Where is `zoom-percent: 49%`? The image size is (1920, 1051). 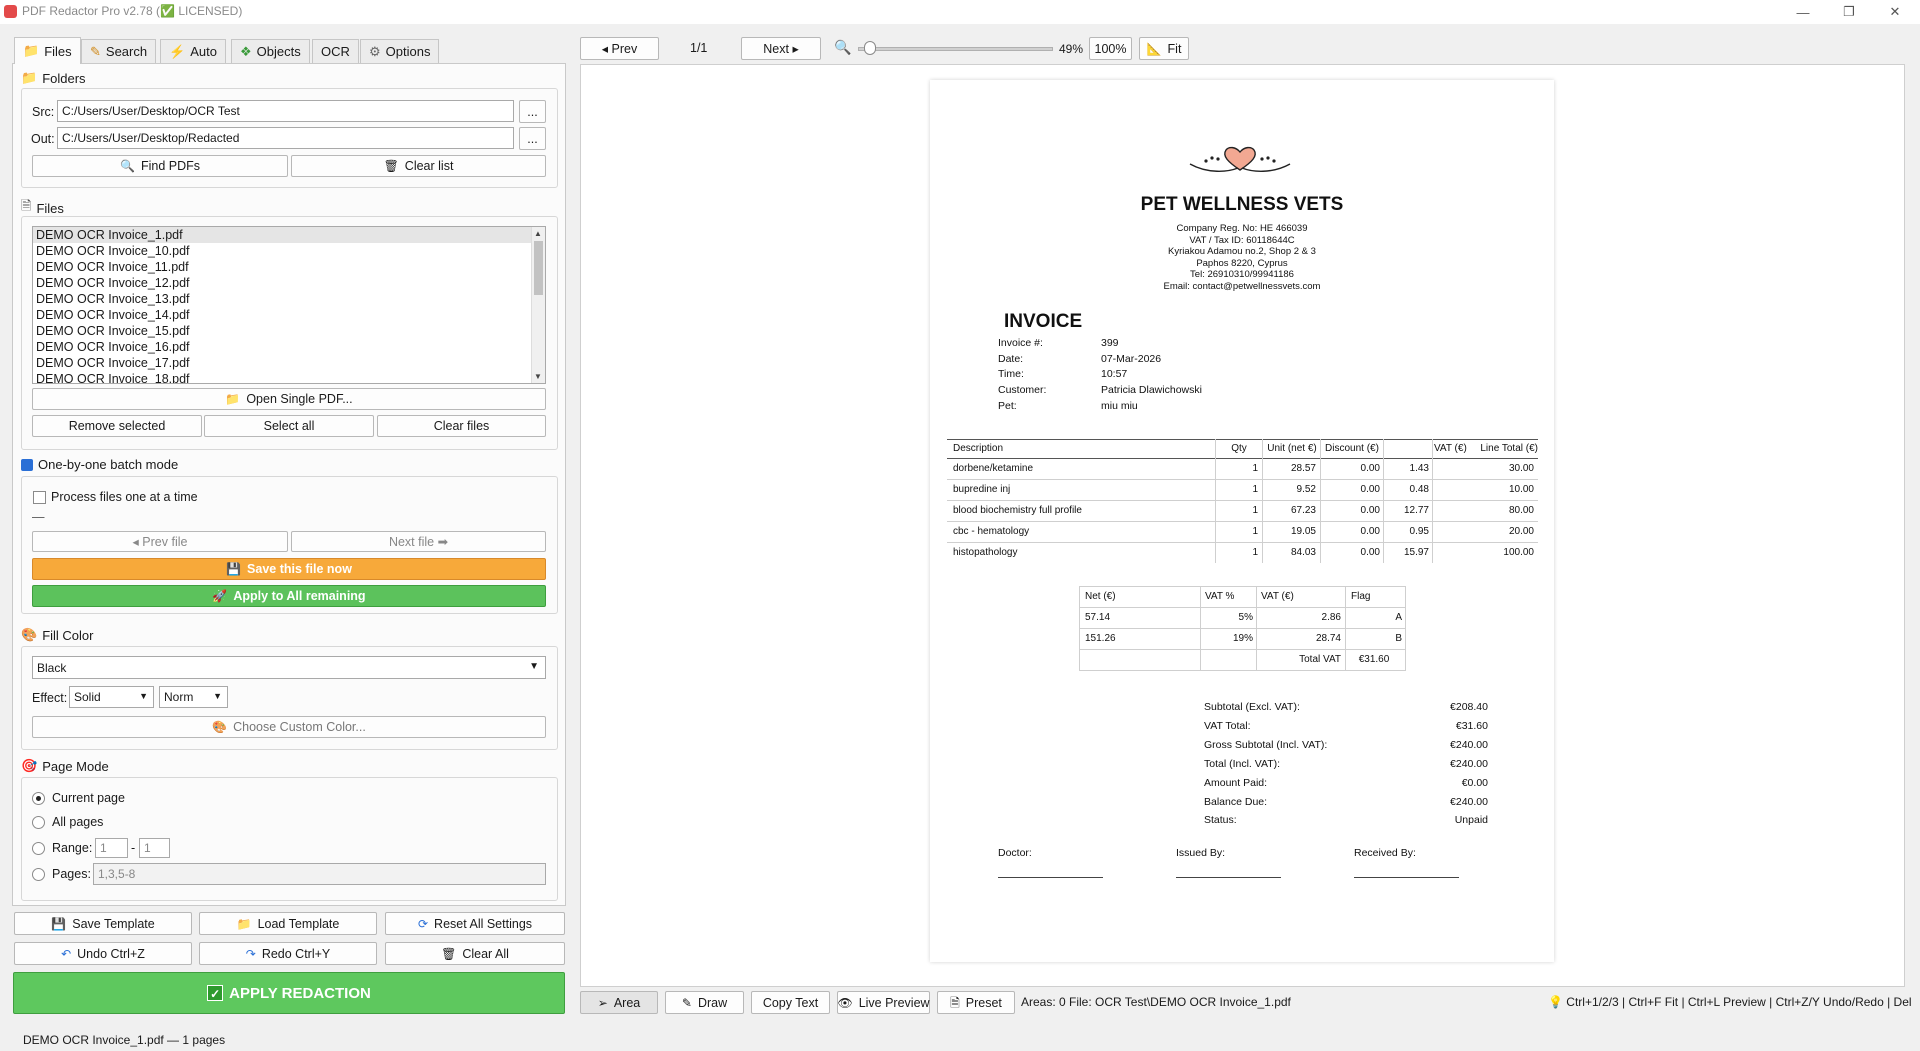
zoom-percent: 49% is located at coordinates (1071, 49).